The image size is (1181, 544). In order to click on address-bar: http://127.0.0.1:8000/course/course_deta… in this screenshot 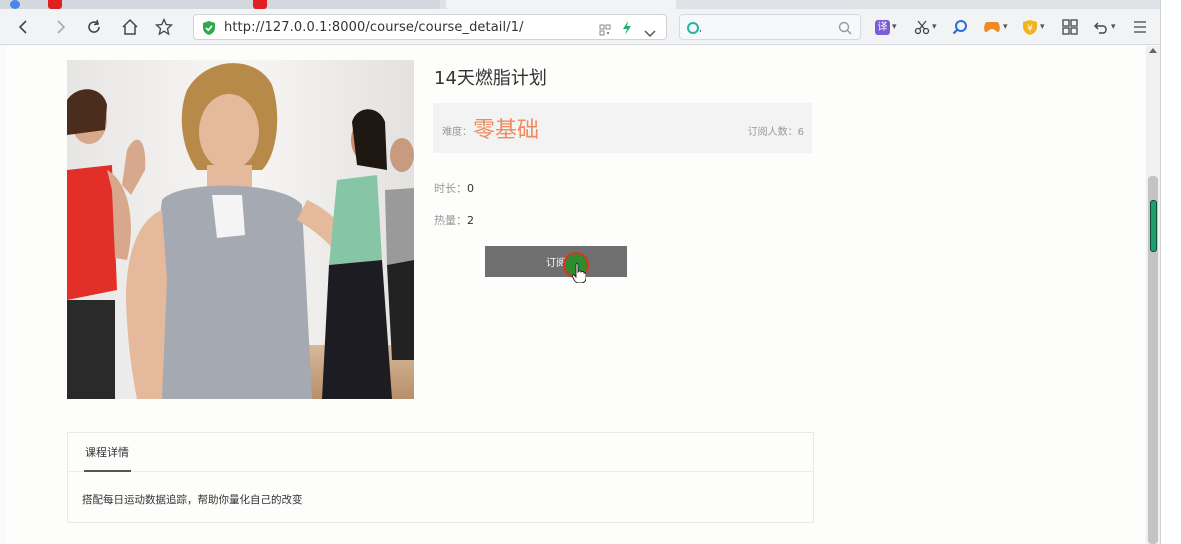, I will do `click(430, 27)`.